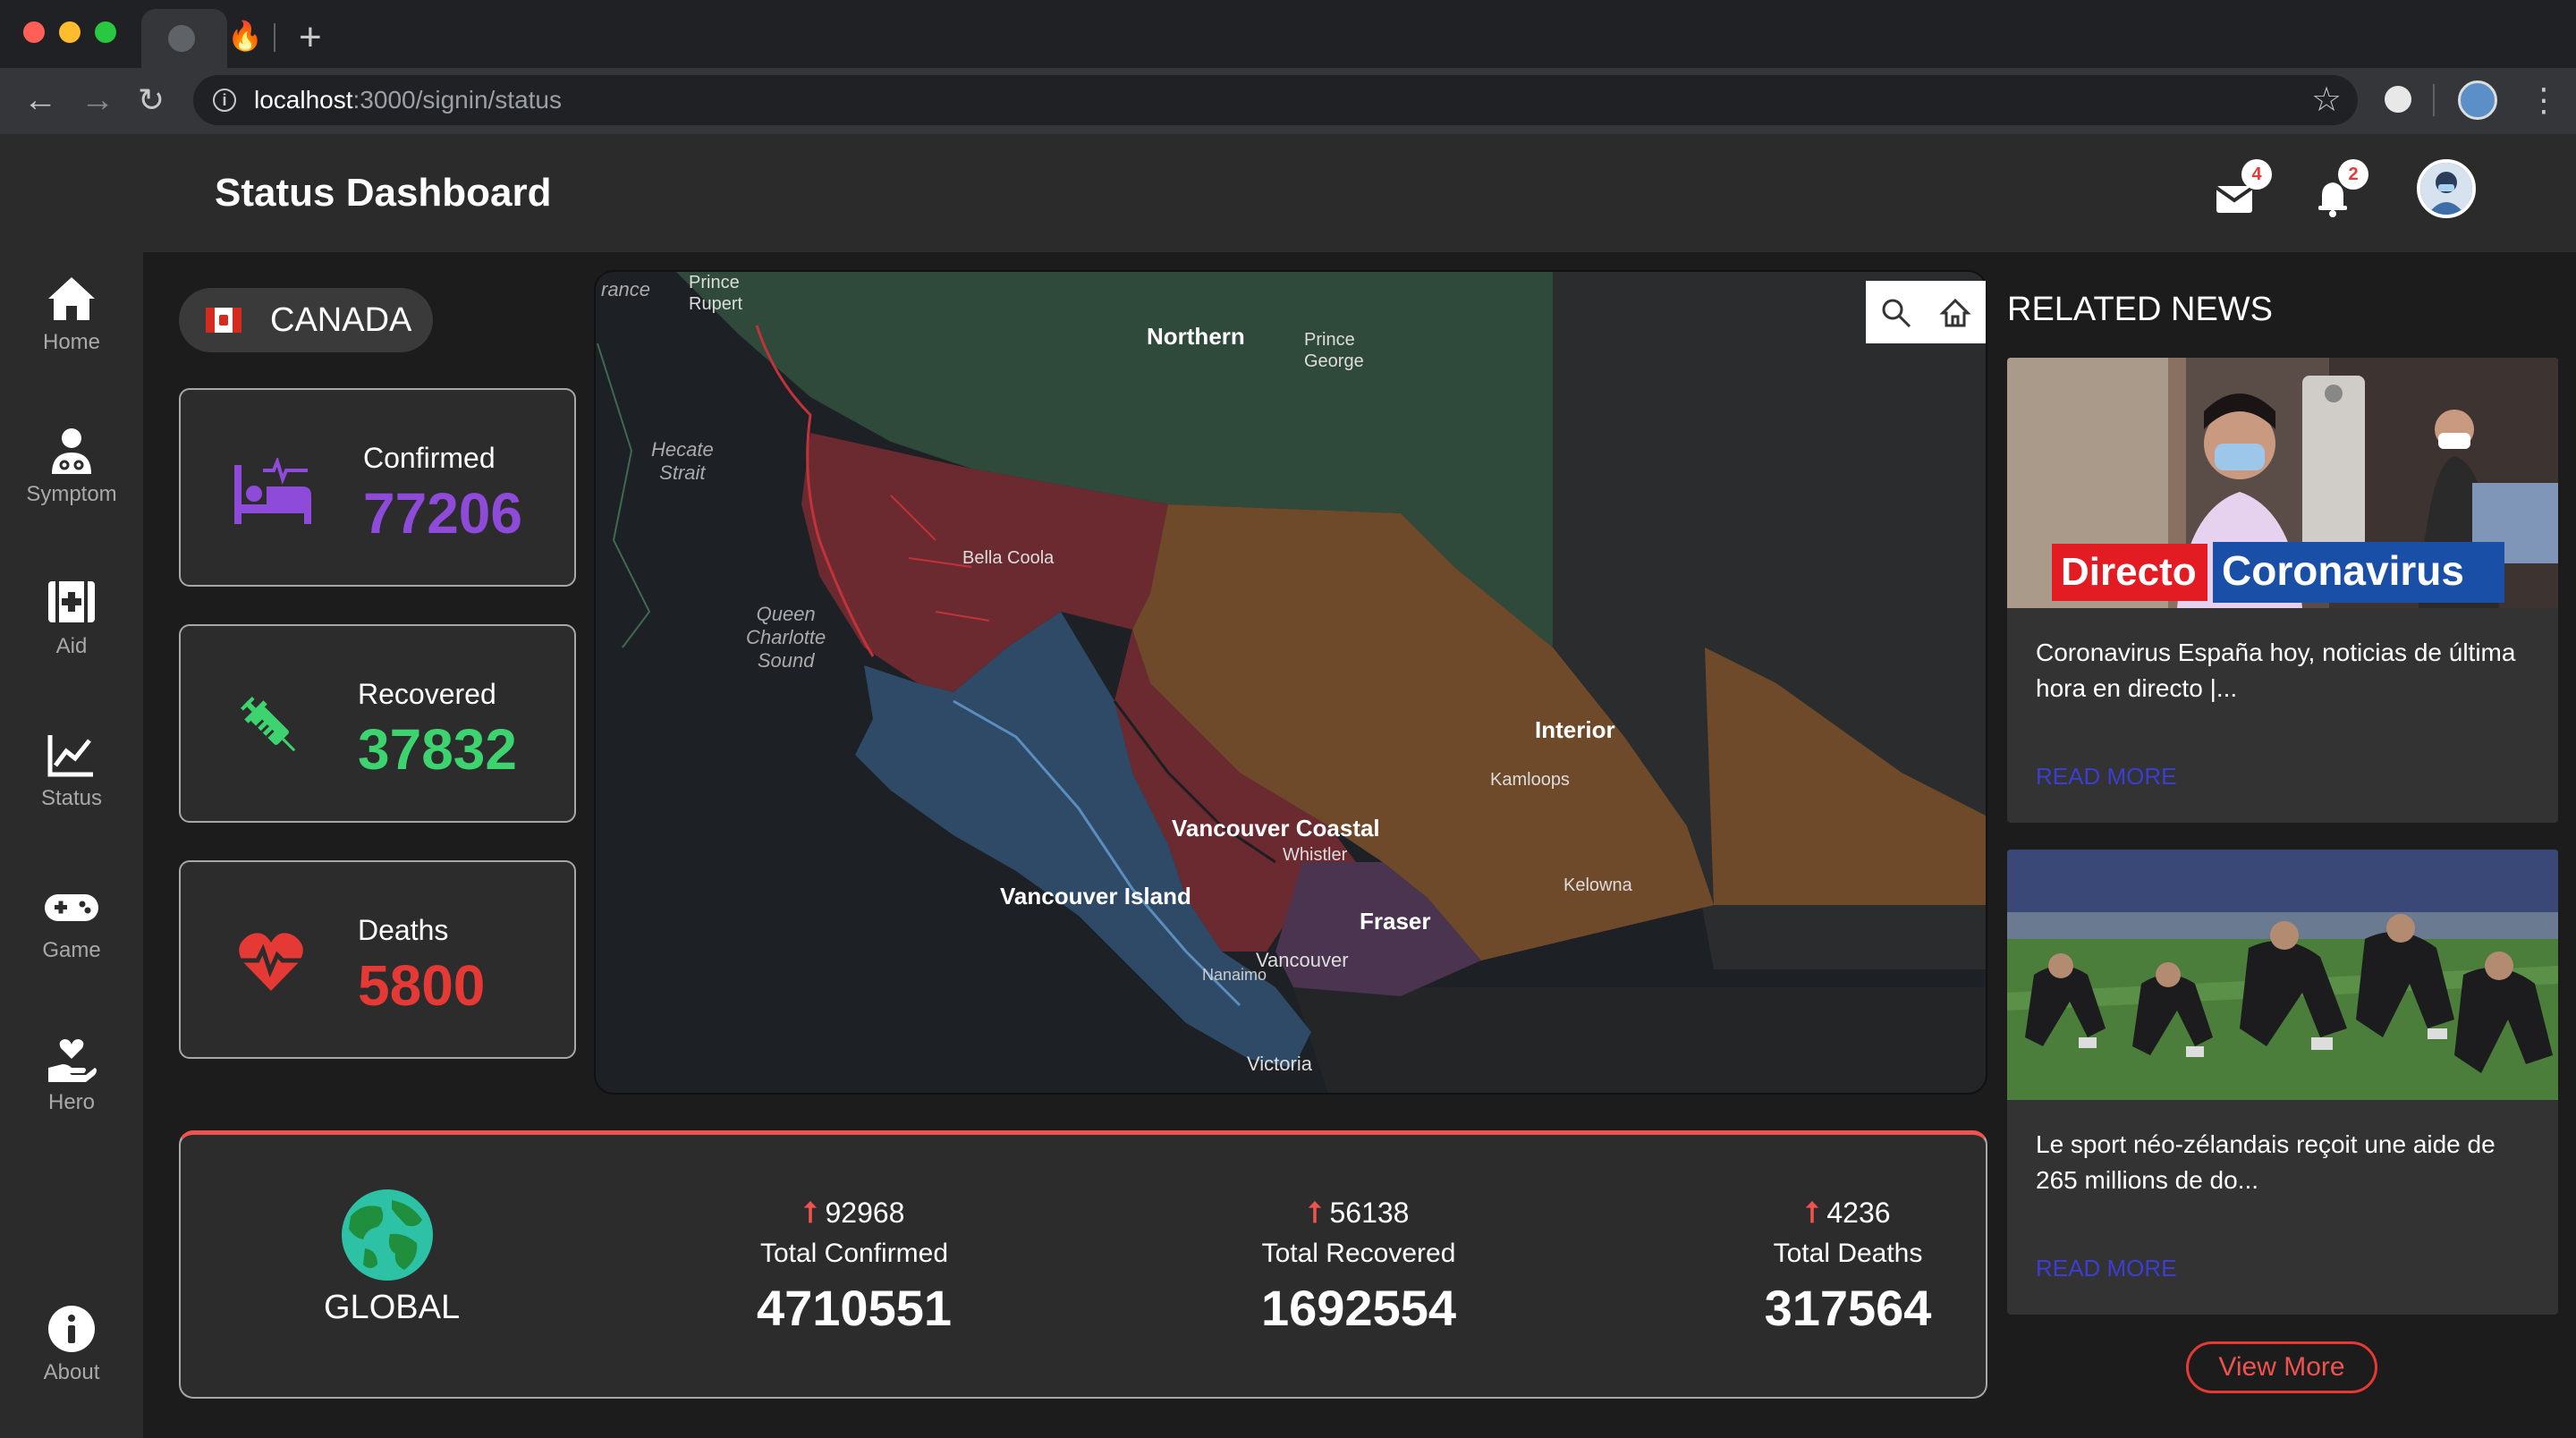 The height and width of the screenshot is (1438, 2576). I want to click on related-news-heading: RELATED NEWS, so click(2140, 309).